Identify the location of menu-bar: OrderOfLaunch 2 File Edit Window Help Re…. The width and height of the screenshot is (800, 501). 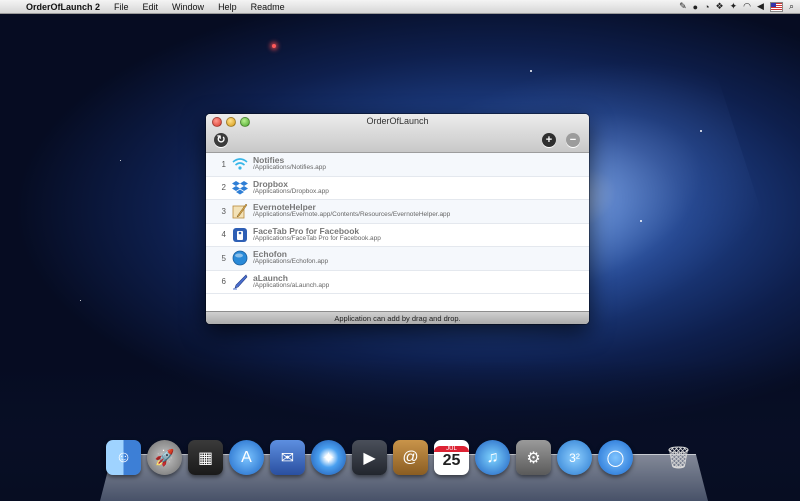
(400, 7).